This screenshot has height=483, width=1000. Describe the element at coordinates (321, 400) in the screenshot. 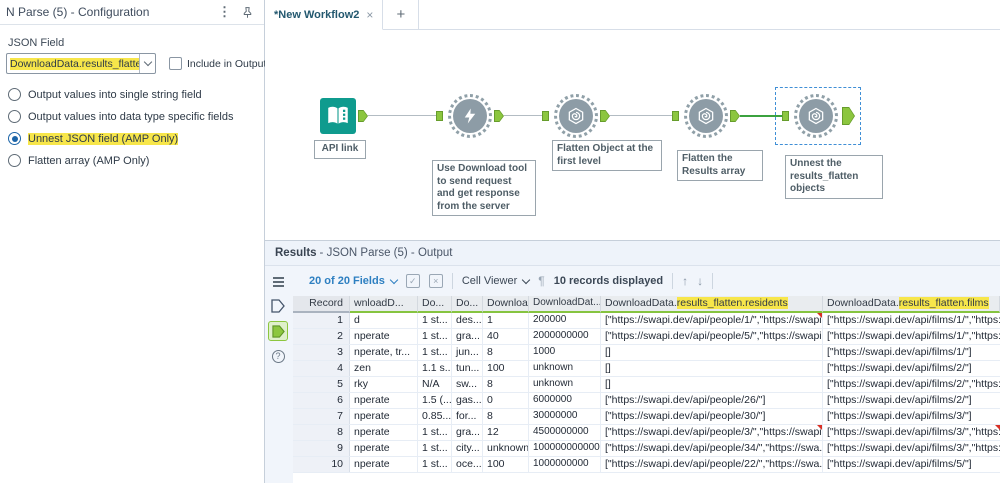

I see `table-cell: 6` at that location.